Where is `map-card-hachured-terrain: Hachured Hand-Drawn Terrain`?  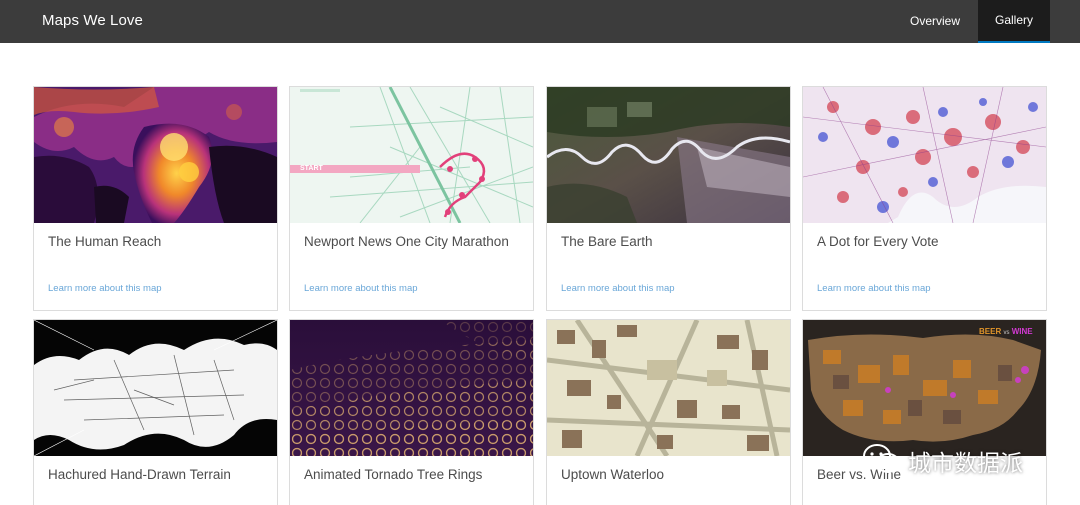 map-card-hachured-terrain: Hachured Hand-Drawn Terrain is located at coordinates (155, 412).